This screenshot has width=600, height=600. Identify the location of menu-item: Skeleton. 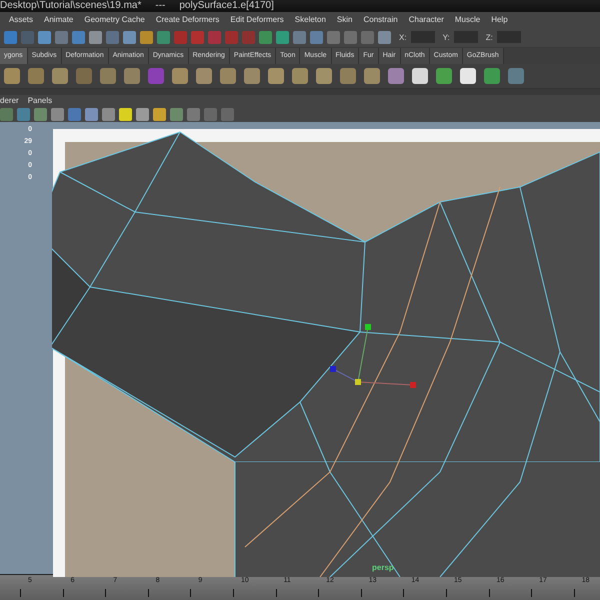
(310, 19).